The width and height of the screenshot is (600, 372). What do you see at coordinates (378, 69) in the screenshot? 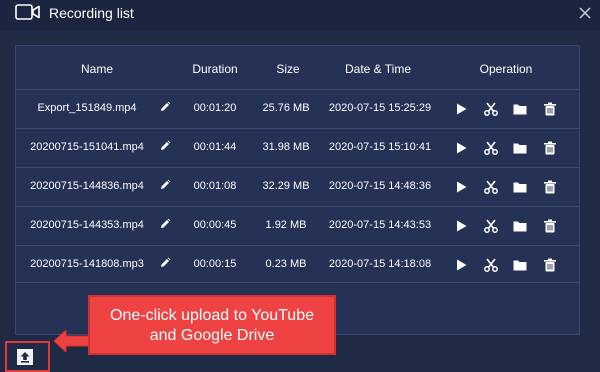
I see `column-header-date-time: Date & Time` at bounding box center [378, 69].